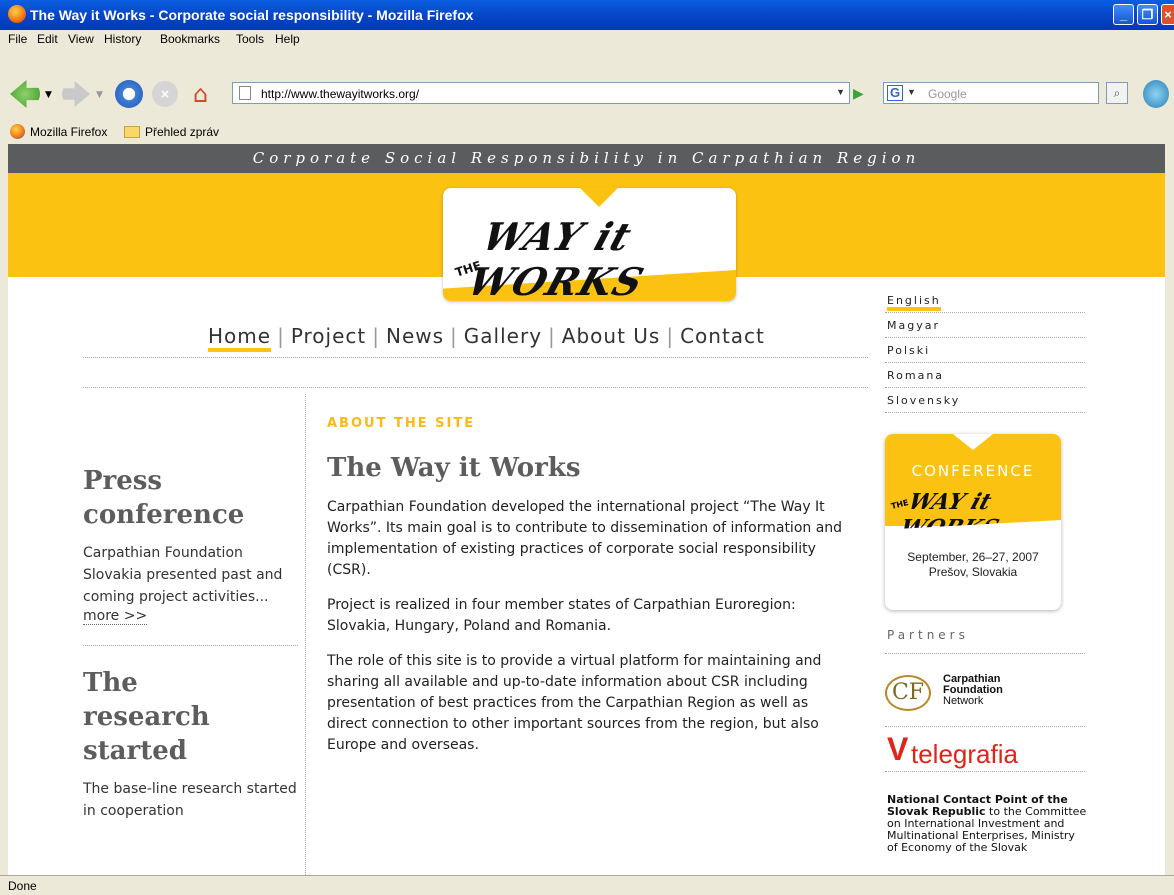  I want to click on status-bar: Done, so click(587, 885).